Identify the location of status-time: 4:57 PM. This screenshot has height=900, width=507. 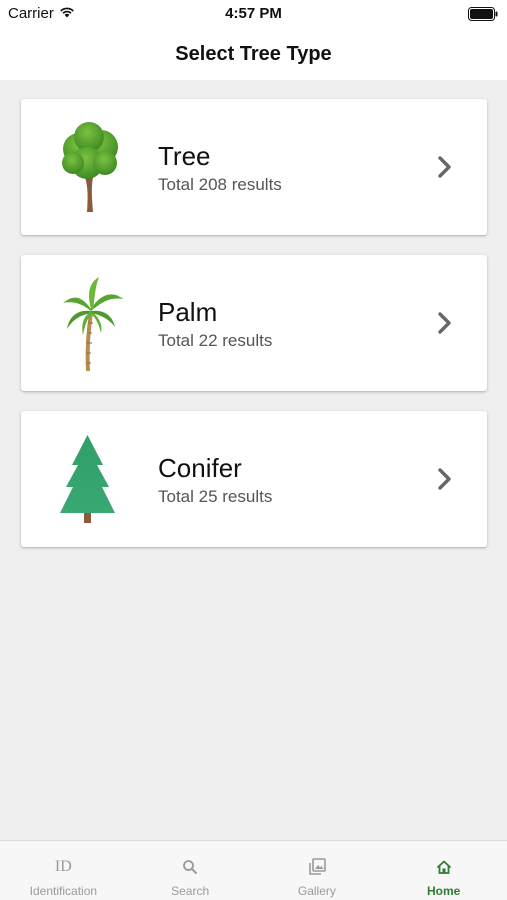
(253, 13).